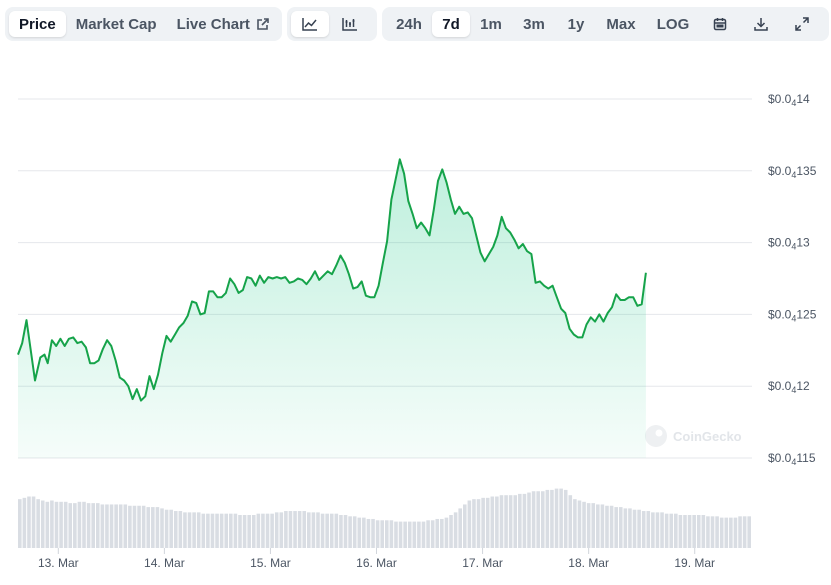 The width and height of the screenshot is (831, 585). I want to click on download-button, so click(761, 24).